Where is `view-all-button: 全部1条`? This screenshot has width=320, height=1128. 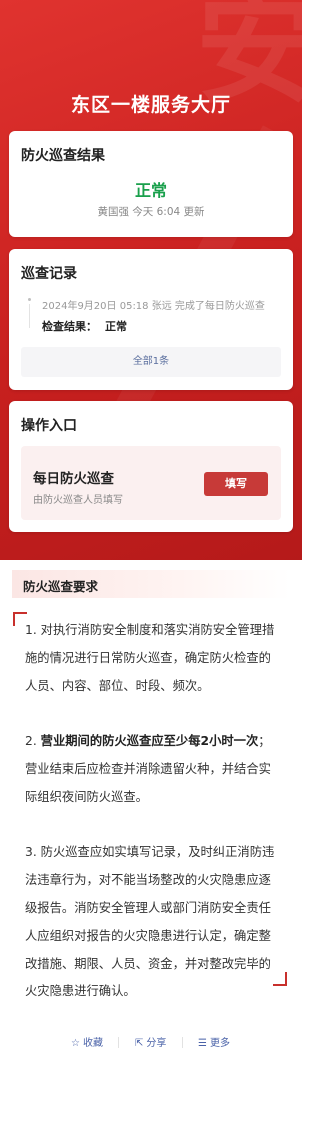
view-all-button: 全部1条 is located at coordinates (151, 362).